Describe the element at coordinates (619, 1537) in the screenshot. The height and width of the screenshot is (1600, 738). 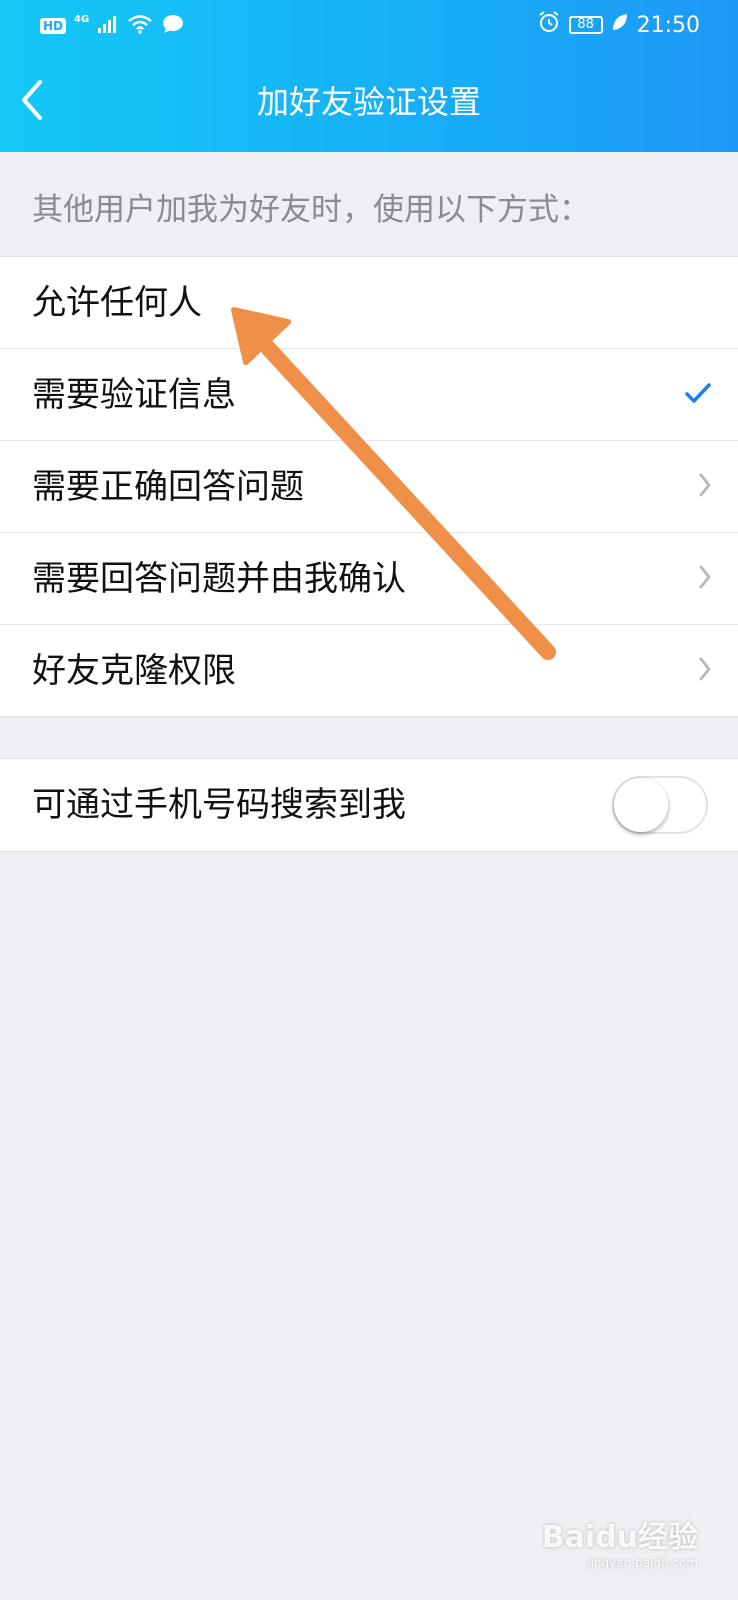
I see `watermark-logo: Baidu经验` at that location.